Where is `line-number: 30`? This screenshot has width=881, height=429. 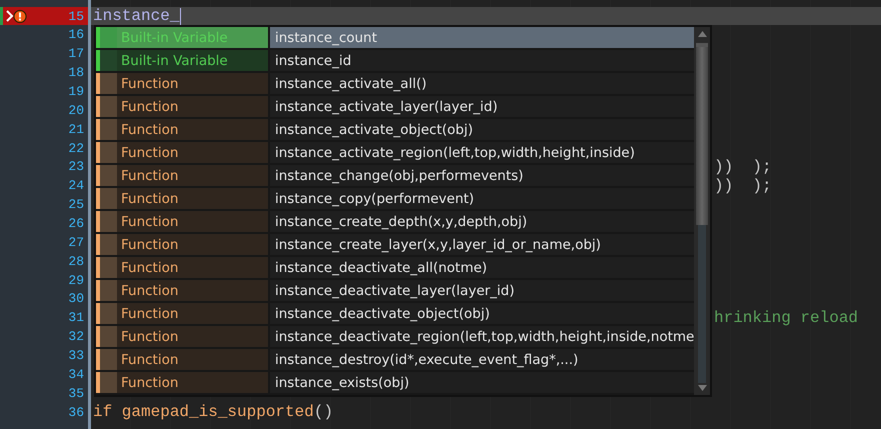
line-number: 30 is located at coordinates (76, 298).